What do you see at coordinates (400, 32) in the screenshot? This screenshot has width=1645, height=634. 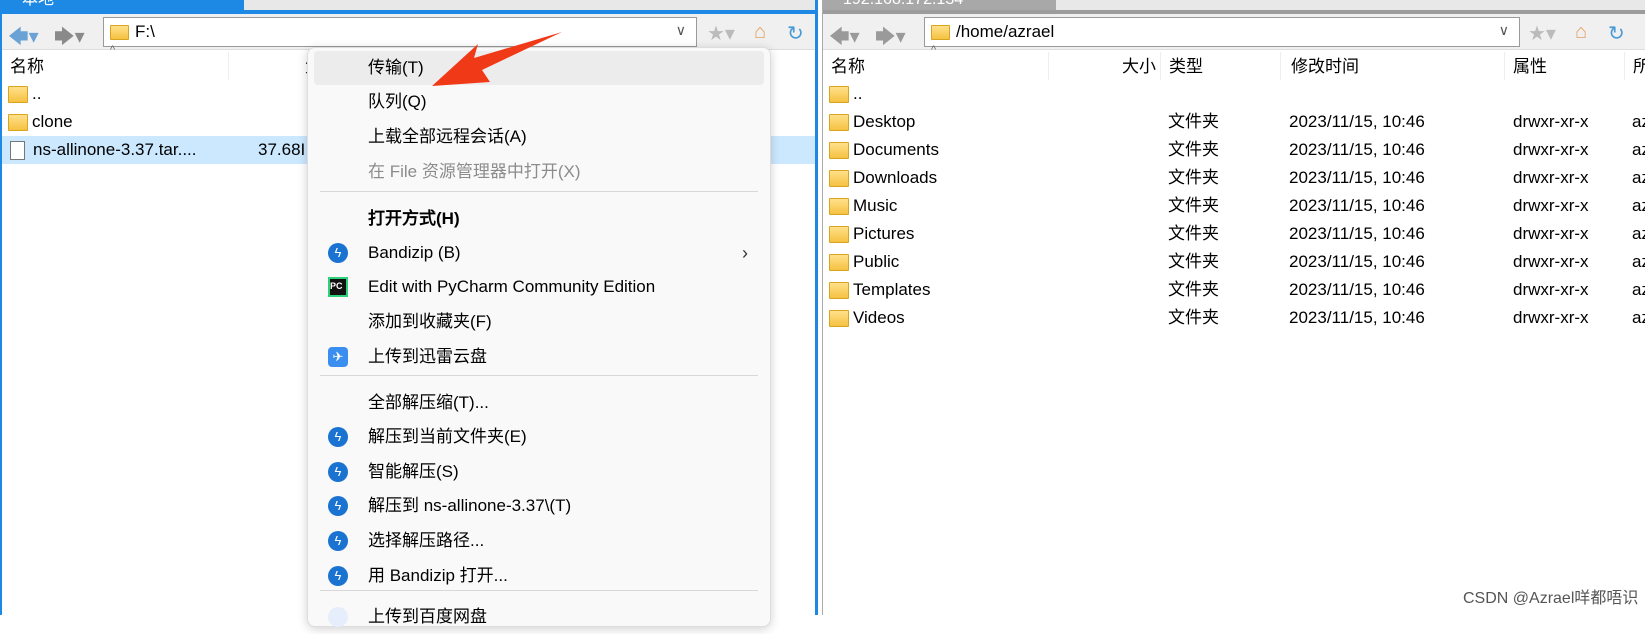 I see `path-input: F:\ ∨` at bounding box center [400, 32].